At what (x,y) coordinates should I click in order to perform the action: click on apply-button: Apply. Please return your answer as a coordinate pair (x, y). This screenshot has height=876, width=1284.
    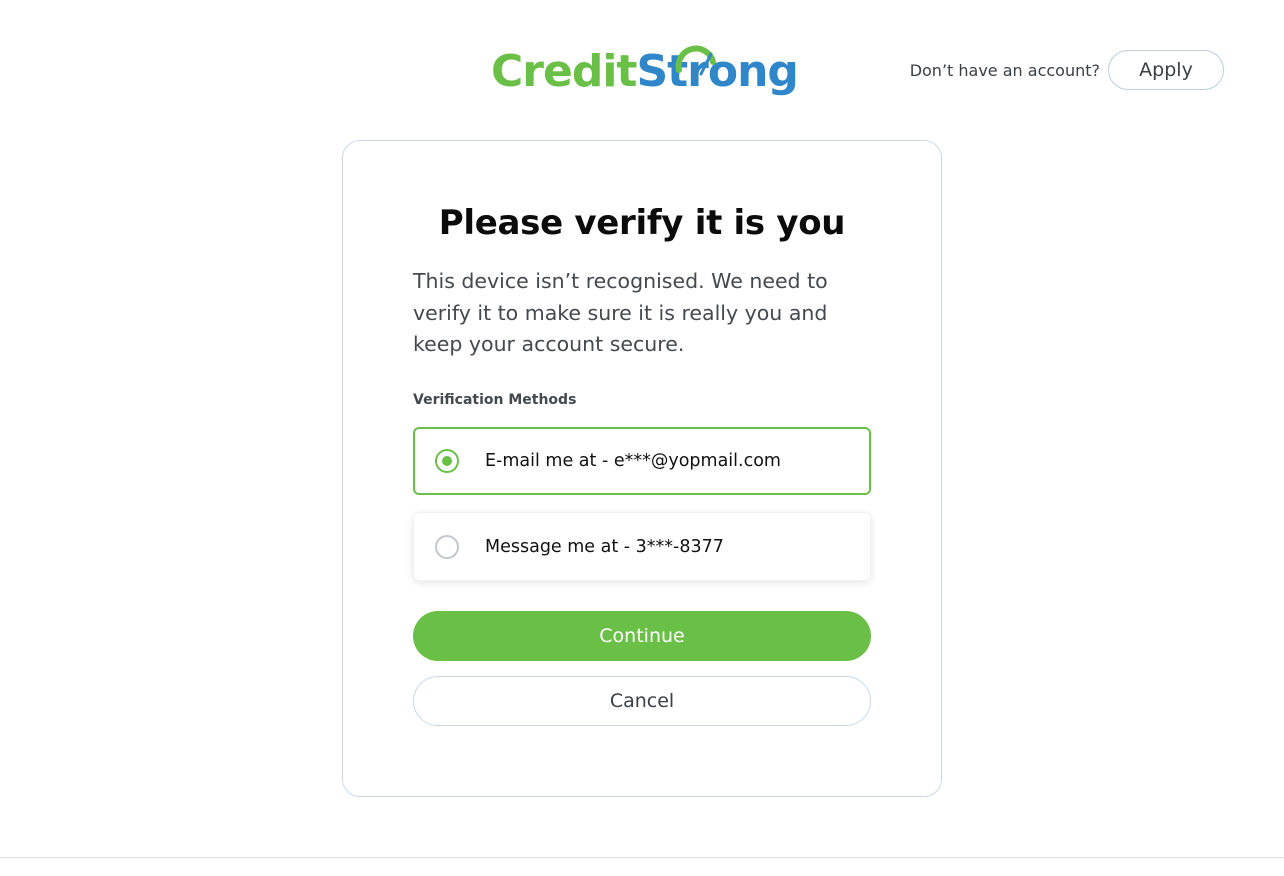
    Looking at the image, I should click on (1166, 70).